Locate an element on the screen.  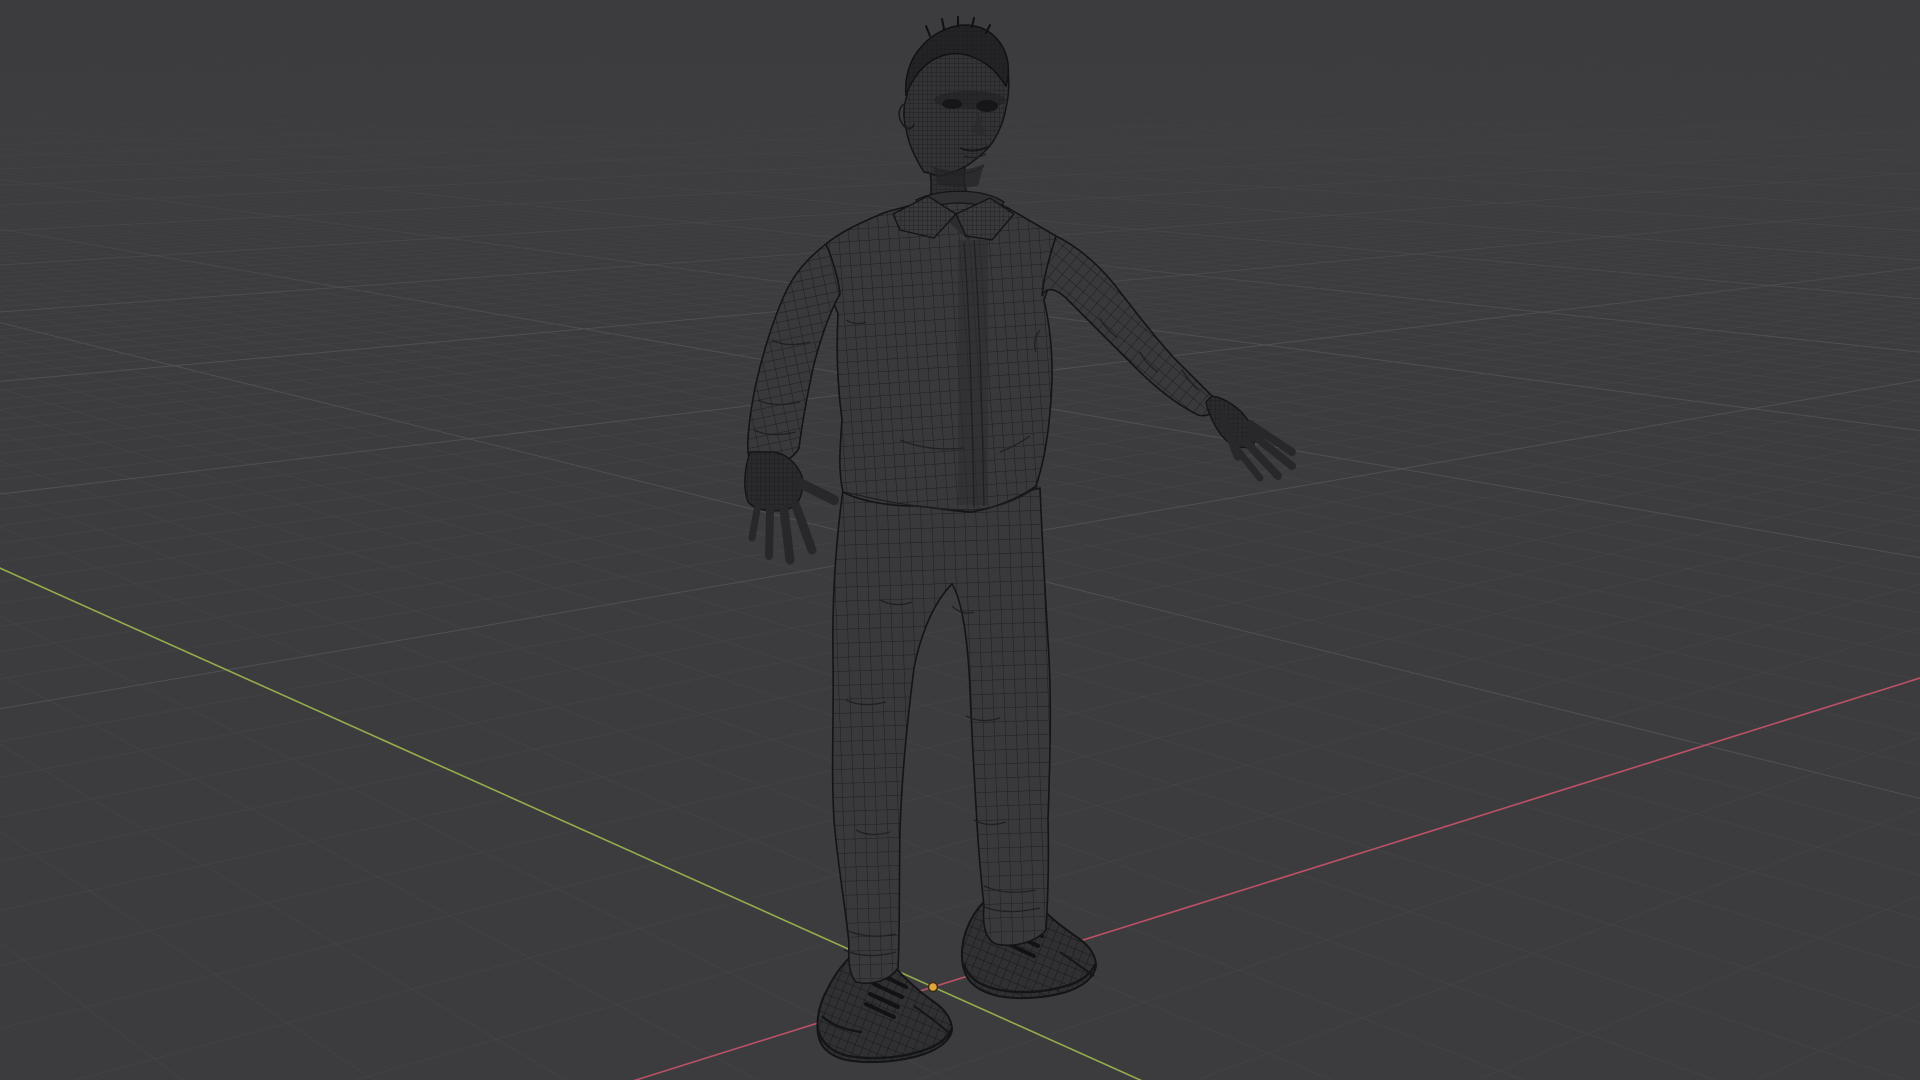
eye-left is located at coordinates (952, 104).